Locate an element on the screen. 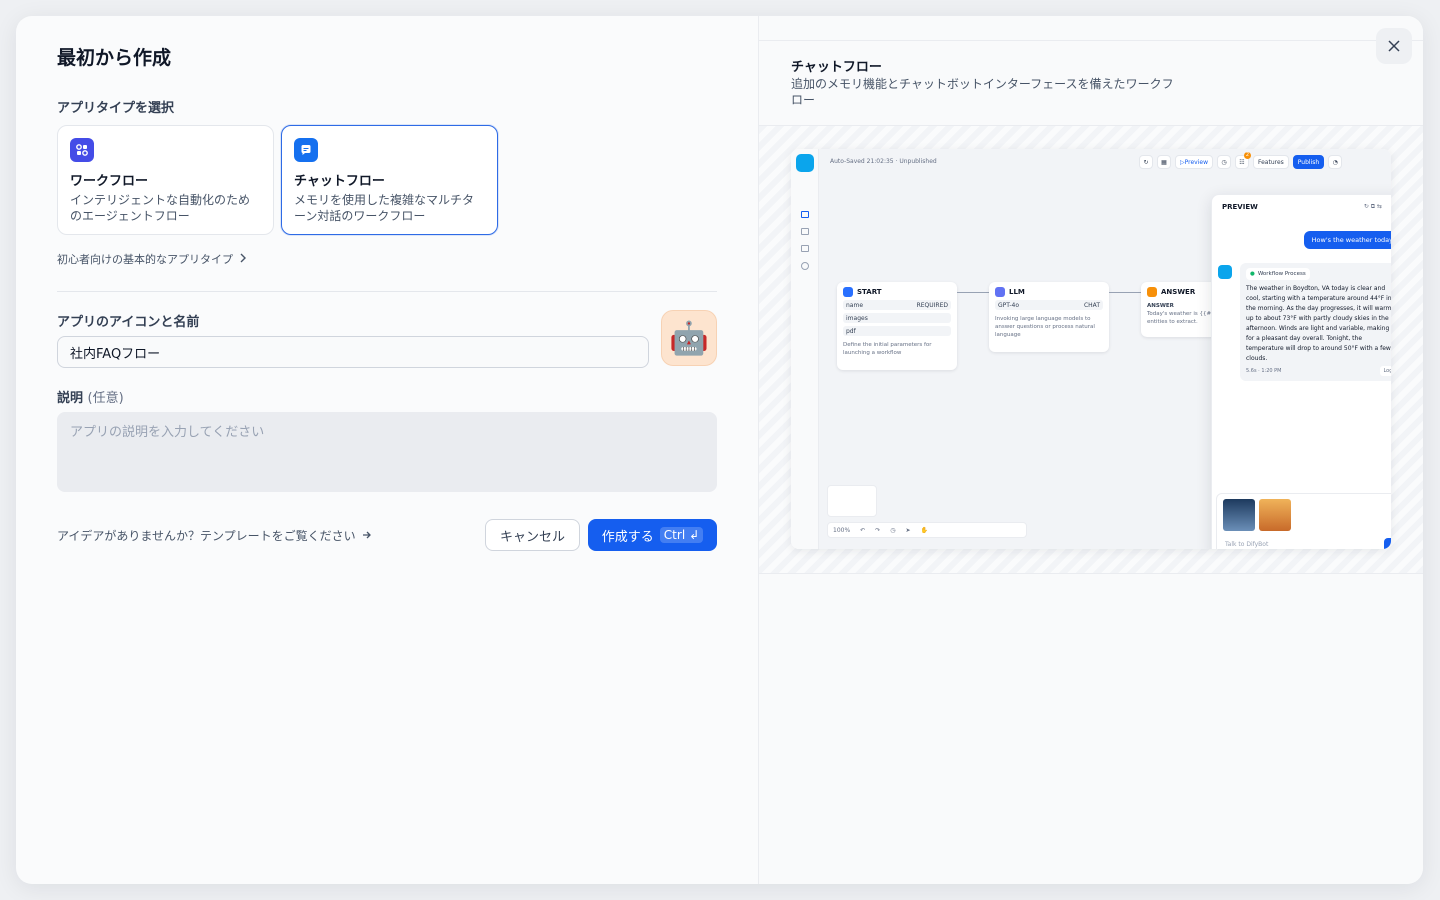 The height and width of the screenshot is (900, 1440). shortcut-hint: Ctrl ↲ is located at coordinates (681, 535).